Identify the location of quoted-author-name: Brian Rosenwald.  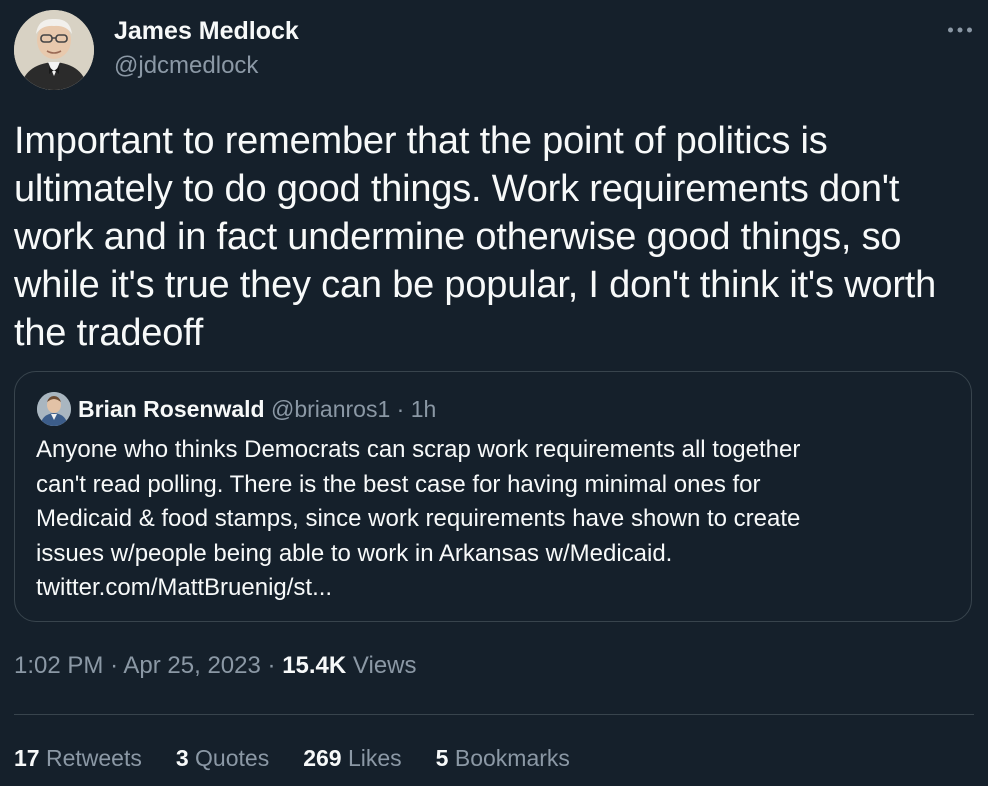
(171, 409).